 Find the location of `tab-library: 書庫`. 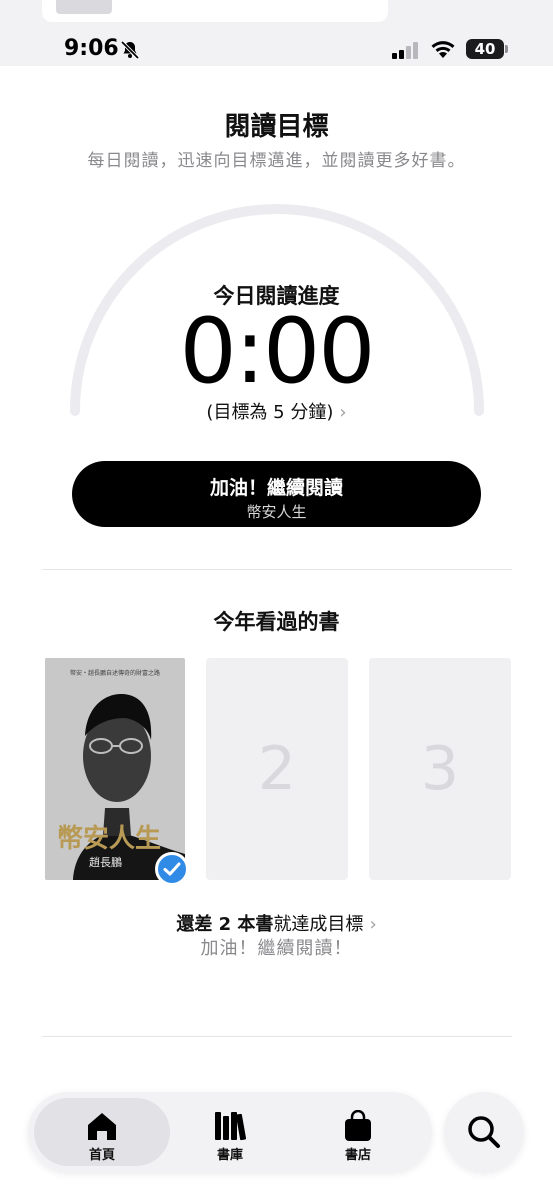

tab-library: 書庫 is located at coordinates (230, 1132).